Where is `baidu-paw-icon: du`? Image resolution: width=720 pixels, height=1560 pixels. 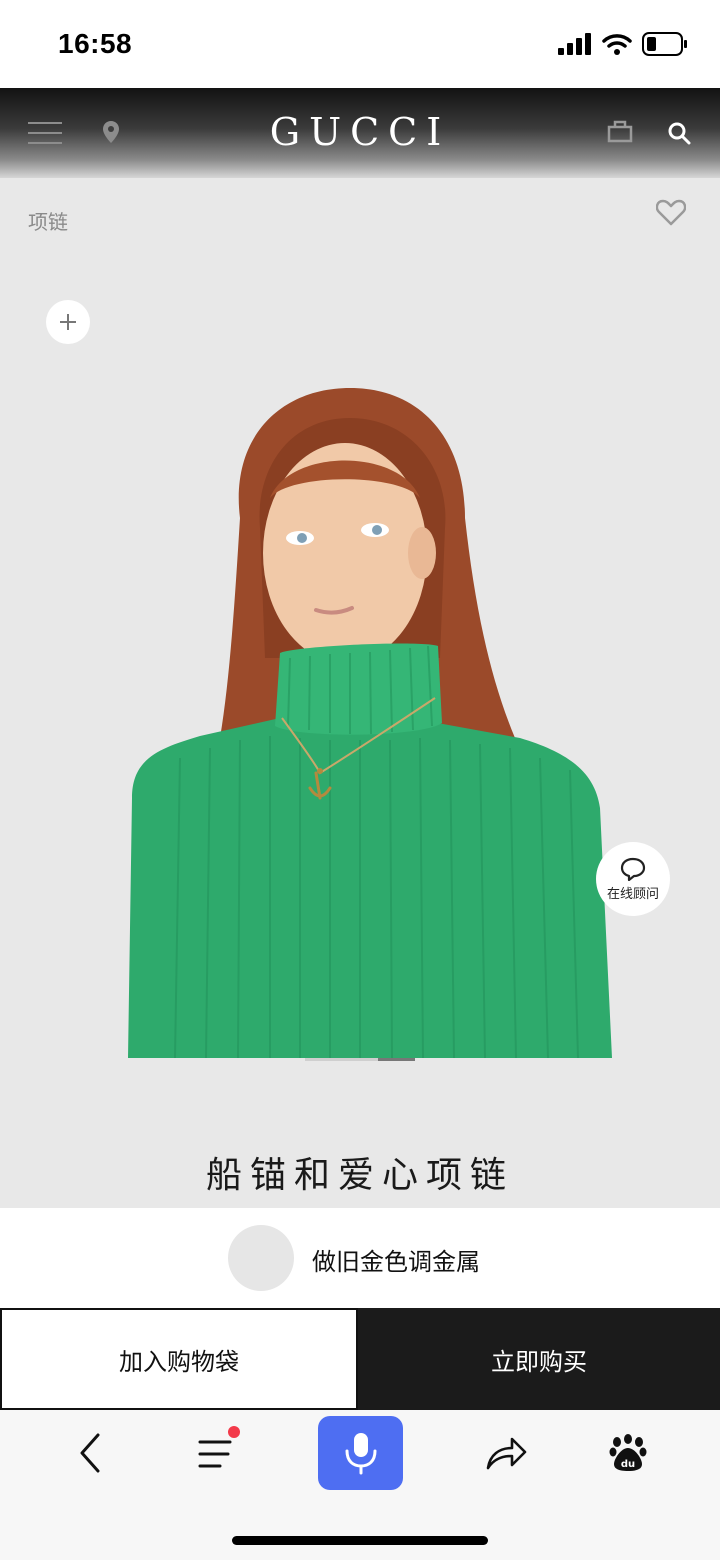 baidu-paw-icon: du is located at coordinates (628, 1452).